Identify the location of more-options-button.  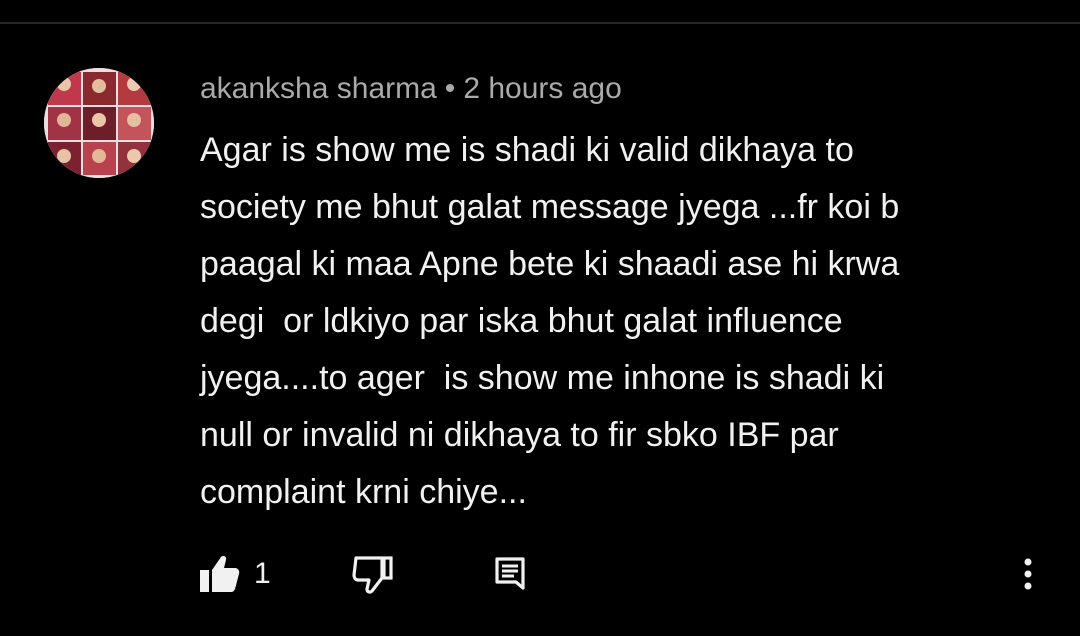
(1028, 574).